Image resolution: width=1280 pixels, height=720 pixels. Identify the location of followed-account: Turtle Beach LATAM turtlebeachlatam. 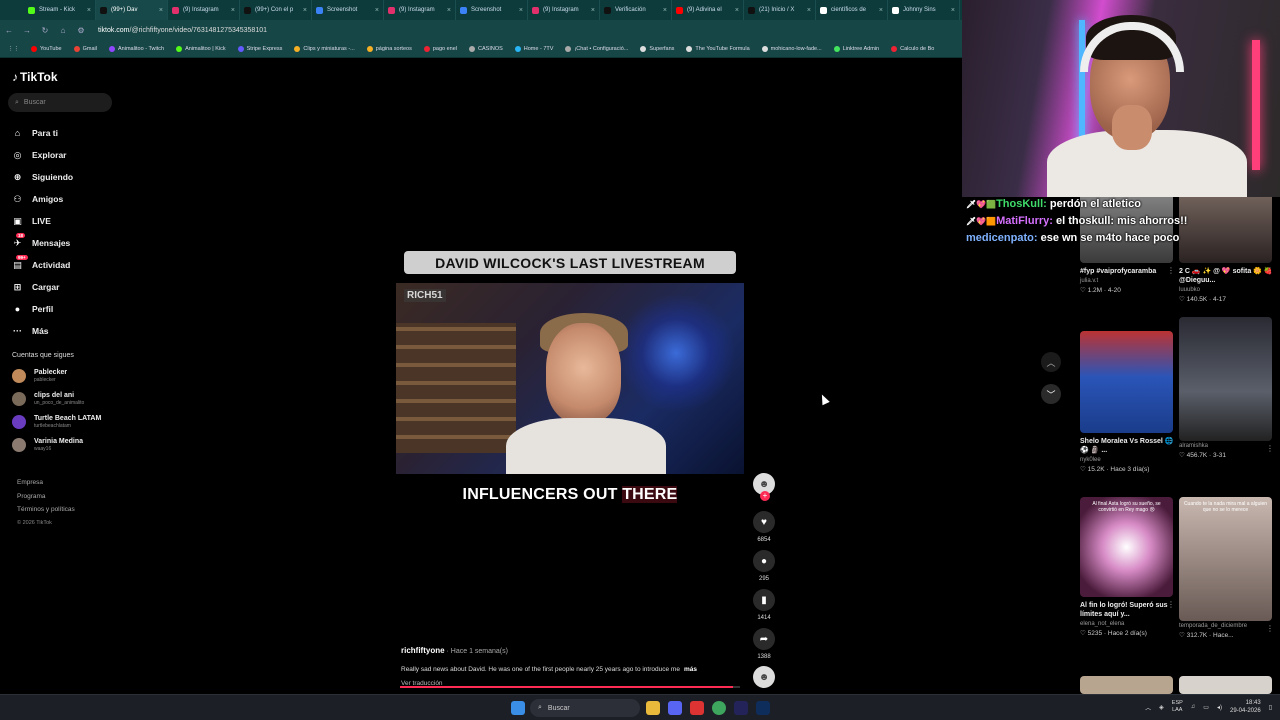
(64, 422).